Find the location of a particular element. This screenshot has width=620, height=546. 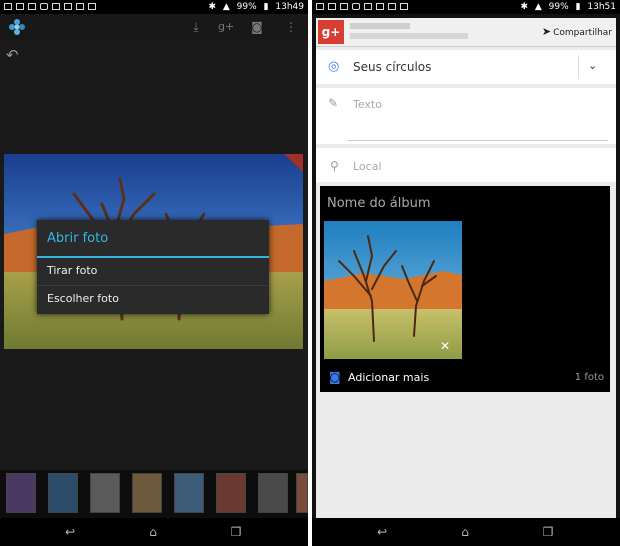

account-email-blurred is located at coordinates (409, 36).